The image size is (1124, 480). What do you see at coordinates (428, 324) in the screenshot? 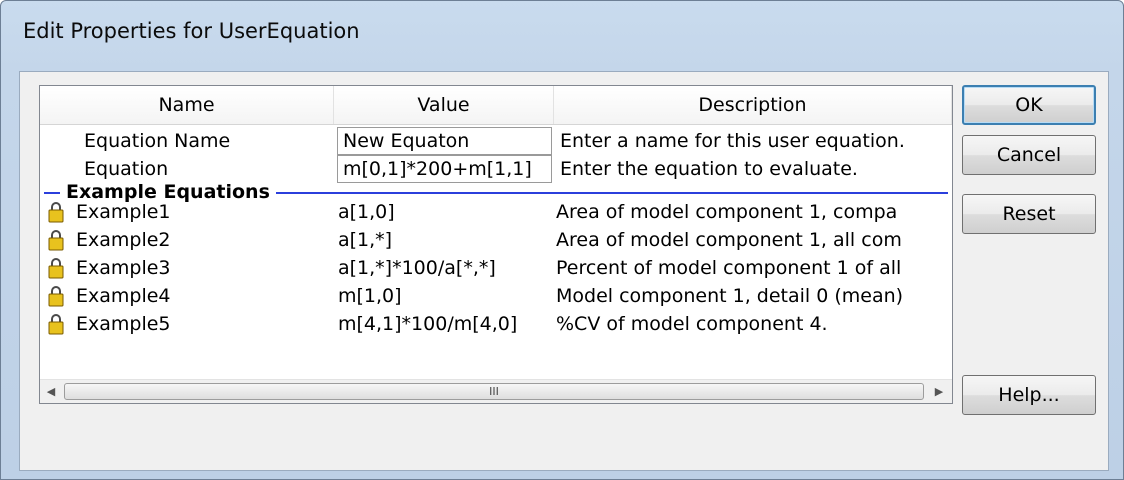
I see `row-value: m[4,1]*100/m[4,0]` at bounding box center [428, 324].